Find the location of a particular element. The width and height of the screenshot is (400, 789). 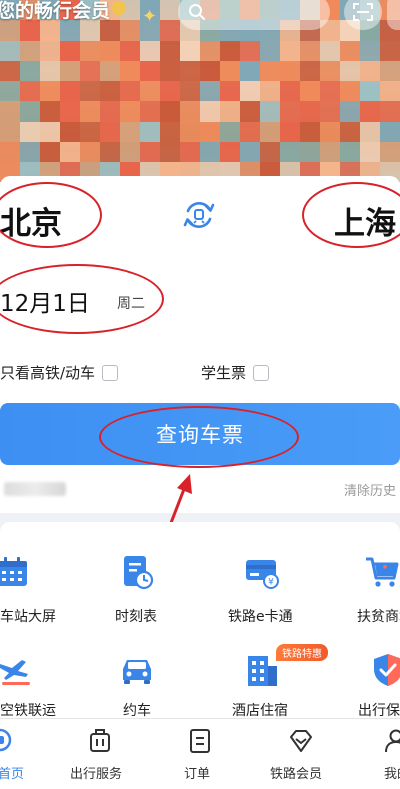

service-label: 出行保险 is located at coordinates (379, 711).